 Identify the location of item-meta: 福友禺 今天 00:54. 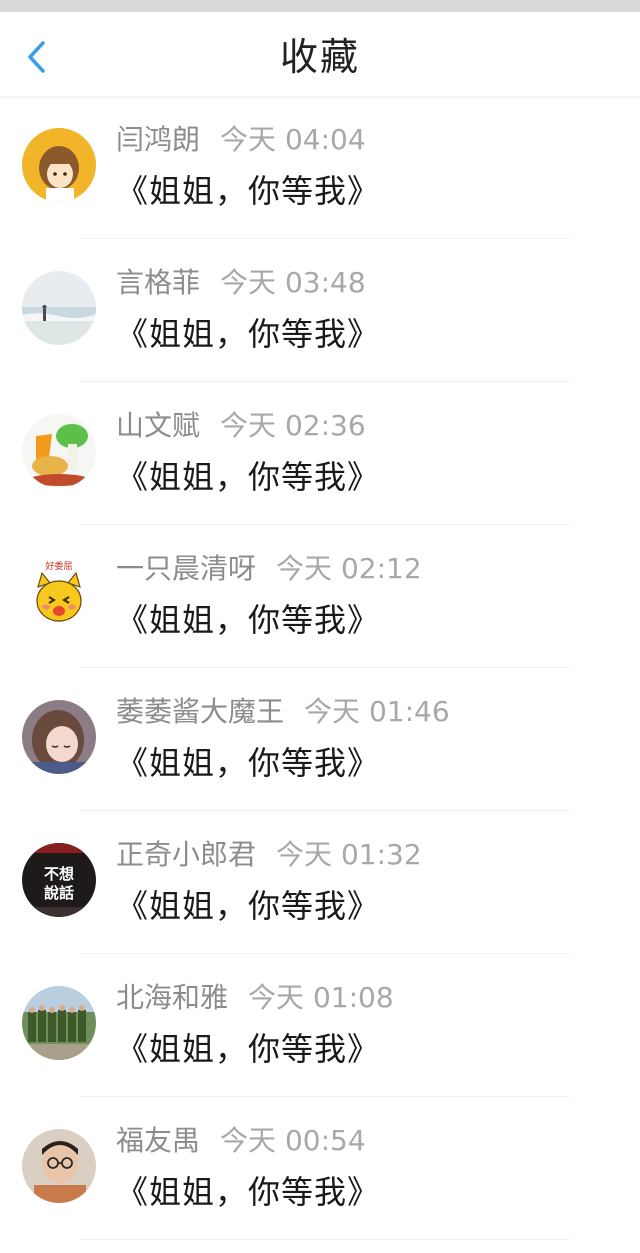
(241, 1141).